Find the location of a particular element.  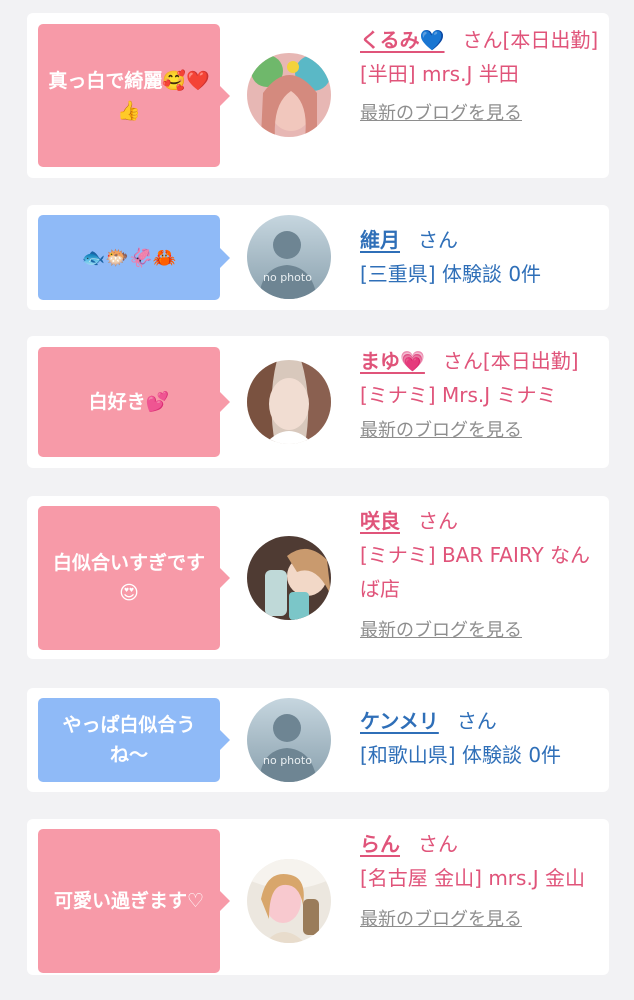

comment-card: 🐟🐡🦑🦀 no photo 維月 さん [三重県] 体験談 0件 is located at coordinates (318, 257).